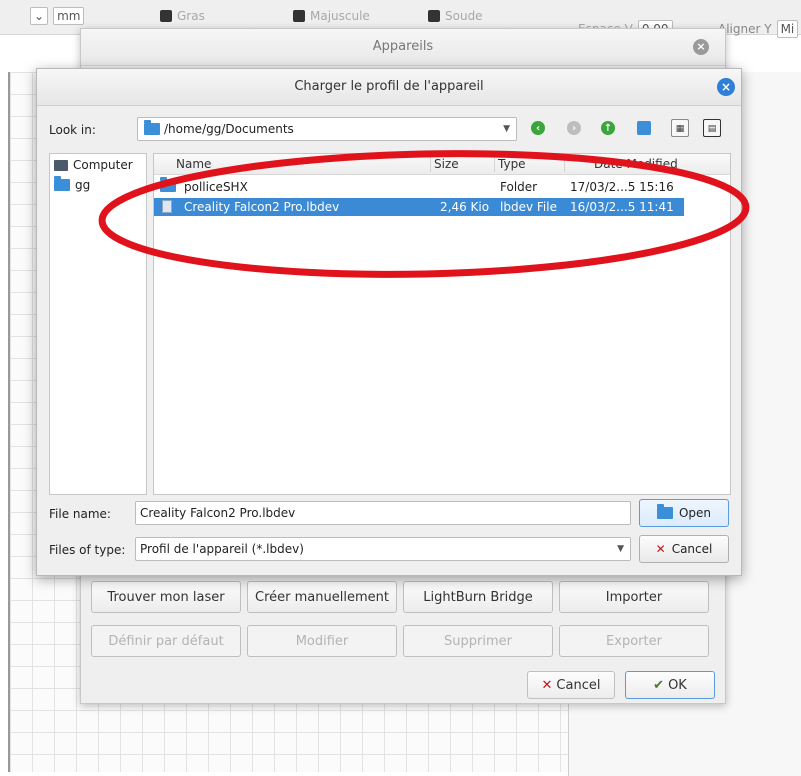 Image resolution: width=801 pixels, height=776 pixels. What do you see at coordinates (608, 128) in the screenshot?
I see `parent-directory-icon: ↑` at bounding box center [608, 128].